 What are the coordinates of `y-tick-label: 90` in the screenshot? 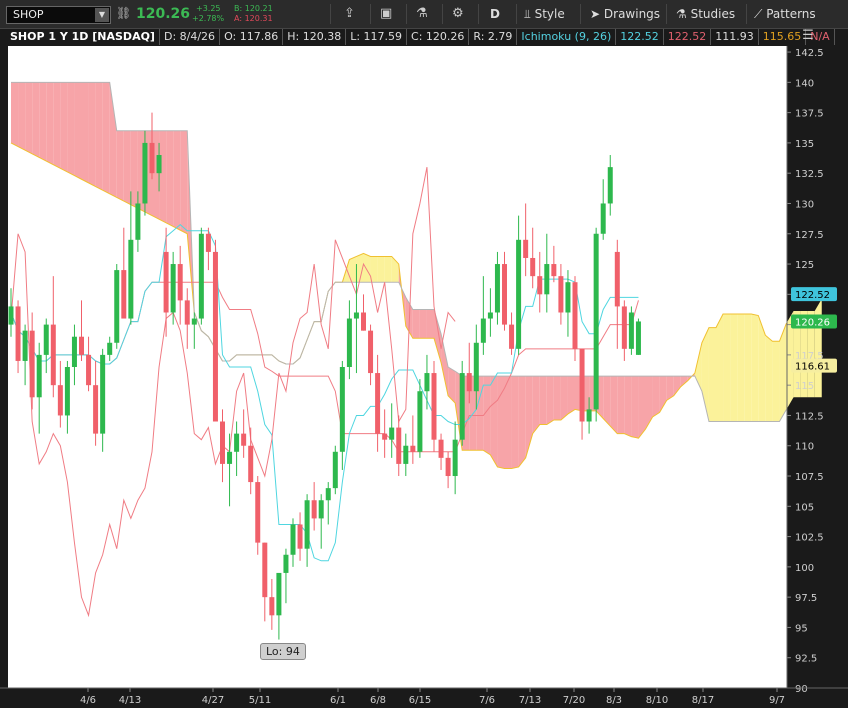 It's located at (801, 689).